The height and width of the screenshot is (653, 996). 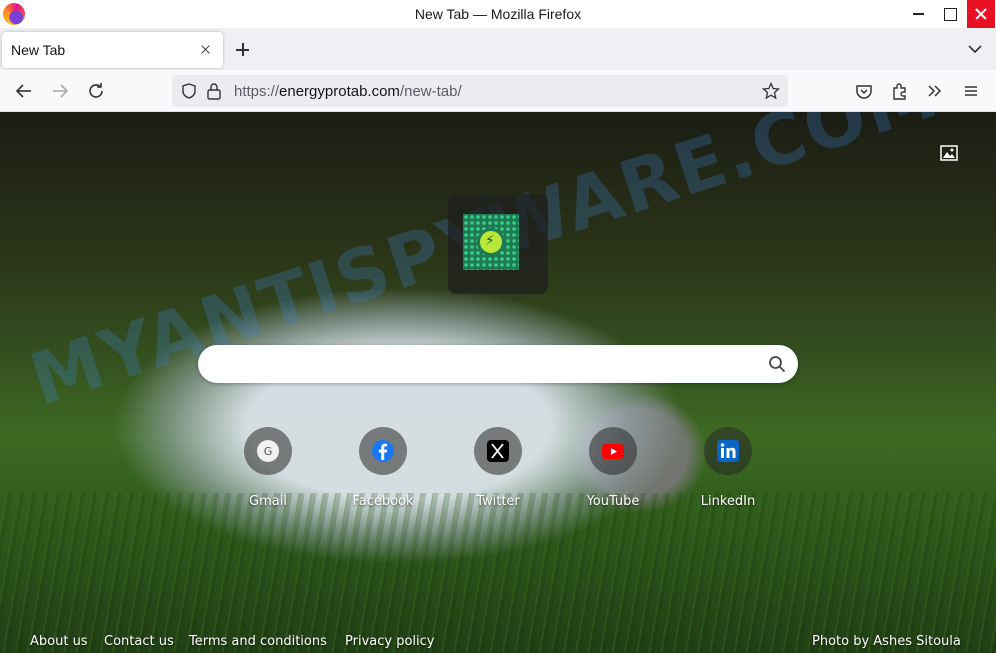 I want to click on puzzle-piece-icon, so click(x=899, y=91).